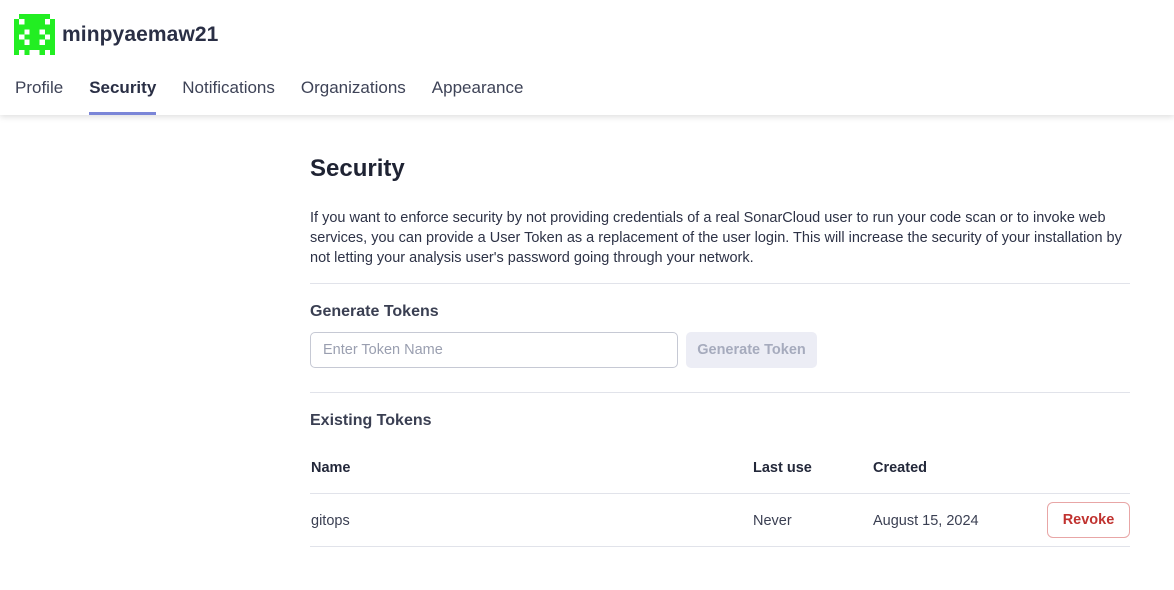 This screenshot has width=1174, height=590. I want to click on token-created: August 15, 2024, so click(926, 521).